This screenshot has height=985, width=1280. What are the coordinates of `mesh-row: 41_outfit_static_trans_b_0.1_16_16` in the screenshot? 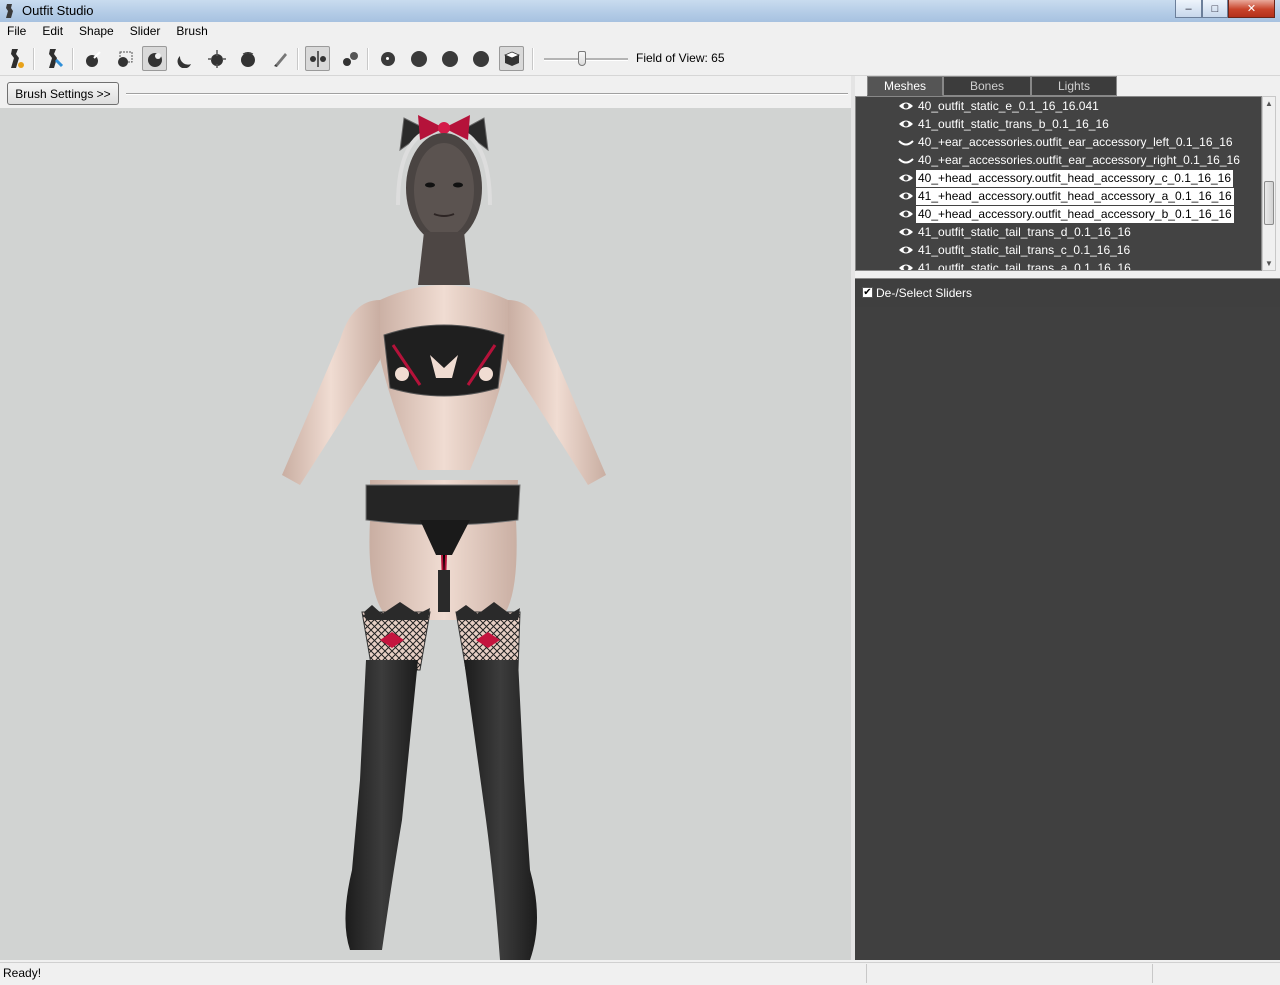 It's located at (1004, 124).